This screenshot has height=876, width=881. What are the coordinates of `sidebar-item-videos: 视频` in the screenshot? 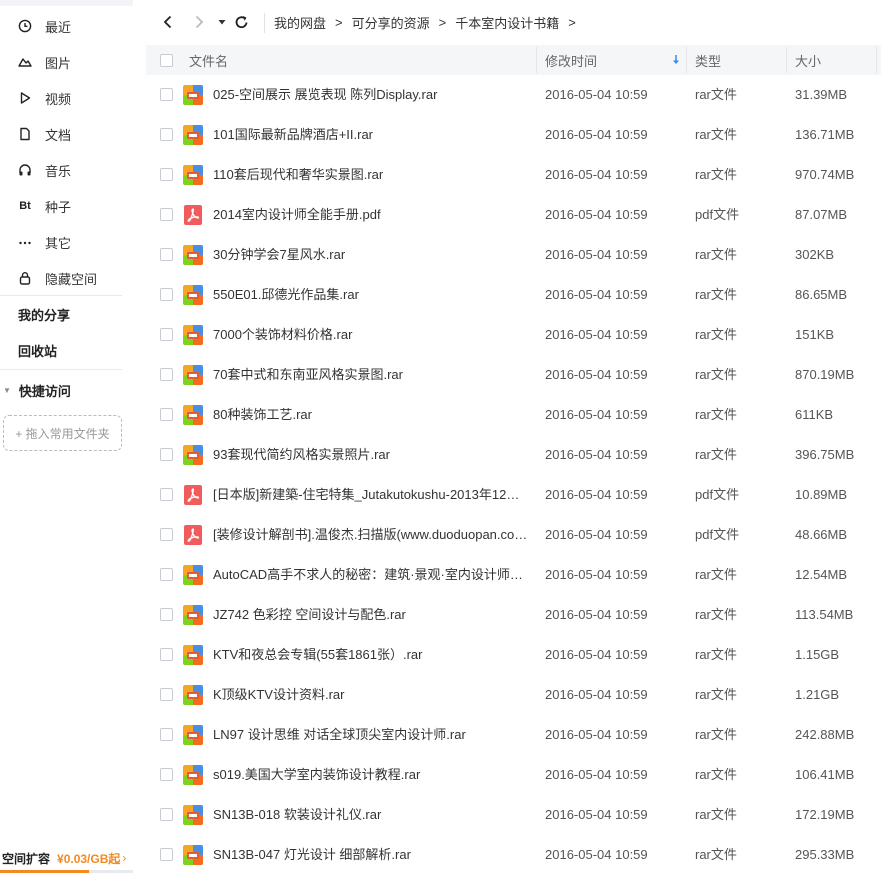 It's located at (61, 98).